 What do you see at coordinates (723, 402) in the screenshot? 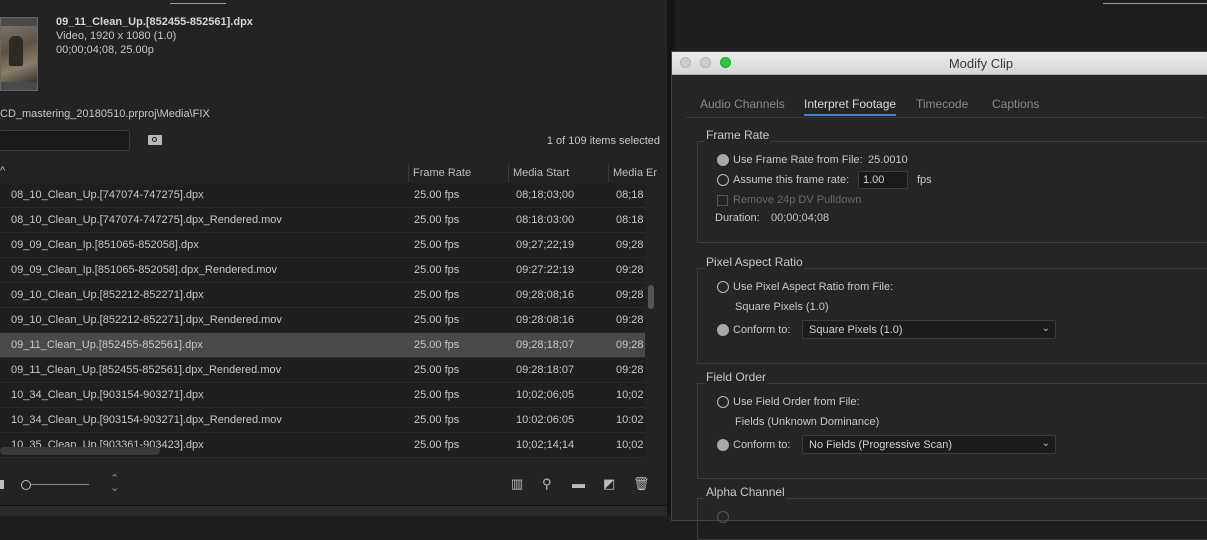
I see `use-file-field-order-radio` at bounding box center [723, 402].